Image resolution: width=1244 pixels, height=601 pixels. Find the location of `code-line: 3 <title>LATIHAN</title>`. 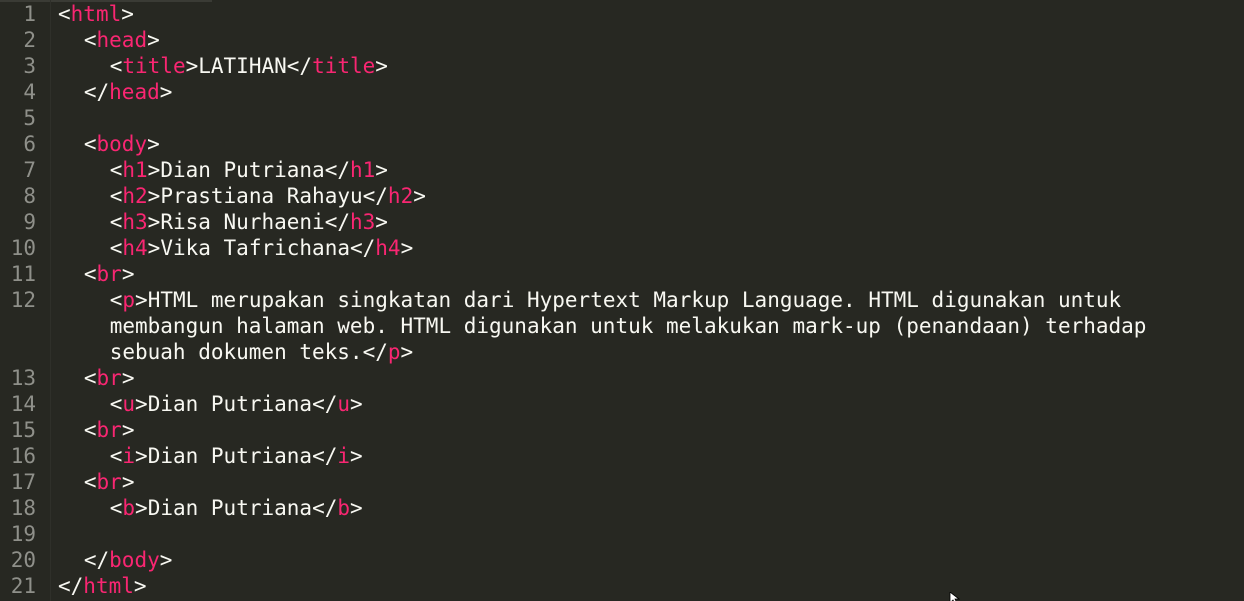

code-line: 3 <title>LATIHAN</title> is located at coordinates (622, 66).